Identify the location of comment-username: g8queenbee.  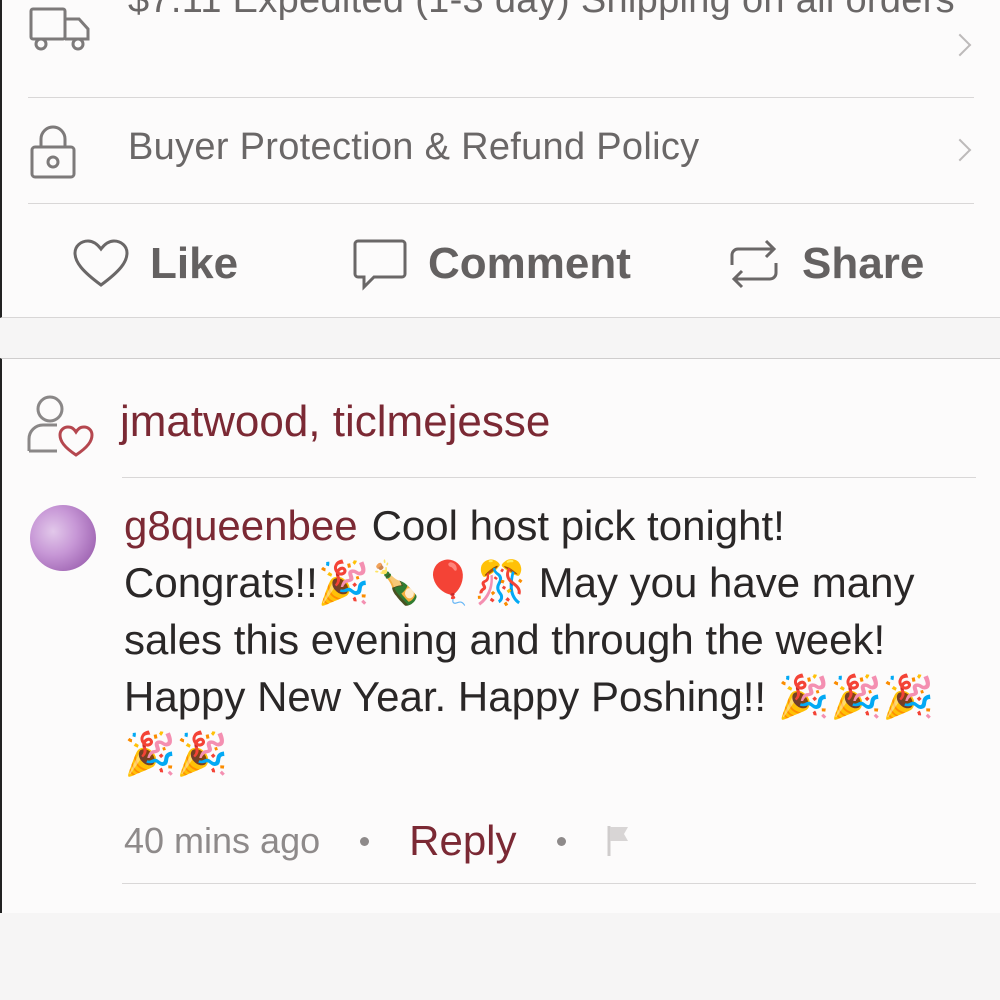
(241, 525).